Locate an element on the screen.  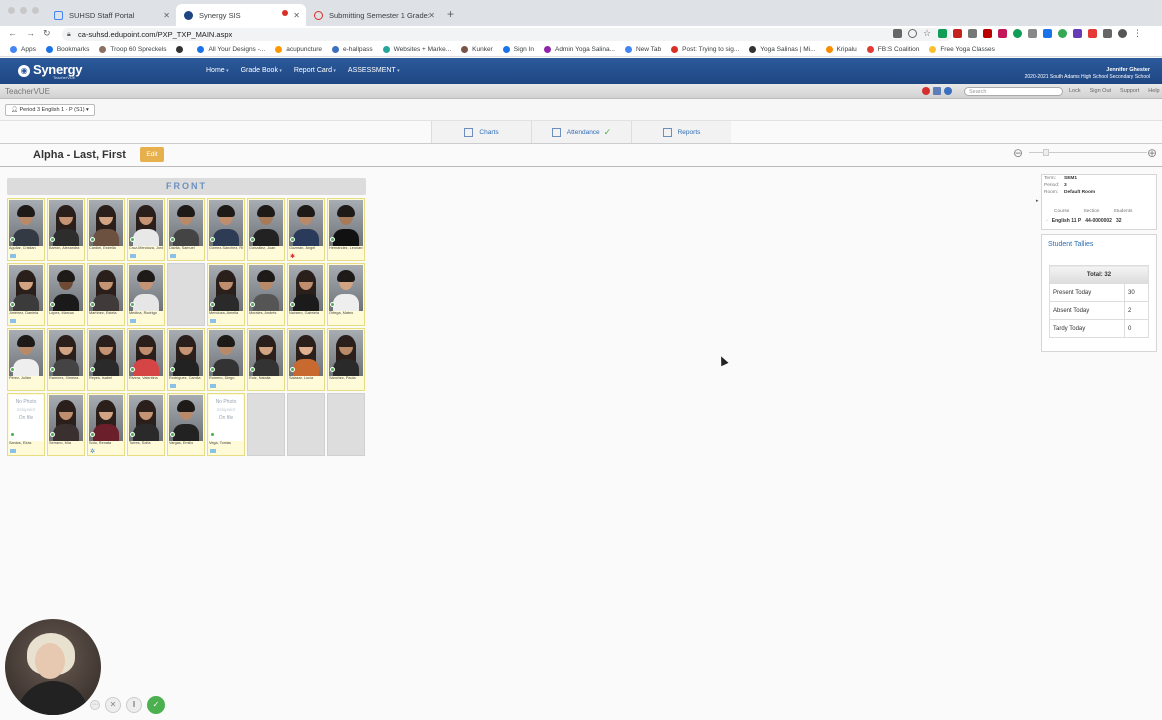
reload-icon: ↻ is located at coordinates (47, 33).